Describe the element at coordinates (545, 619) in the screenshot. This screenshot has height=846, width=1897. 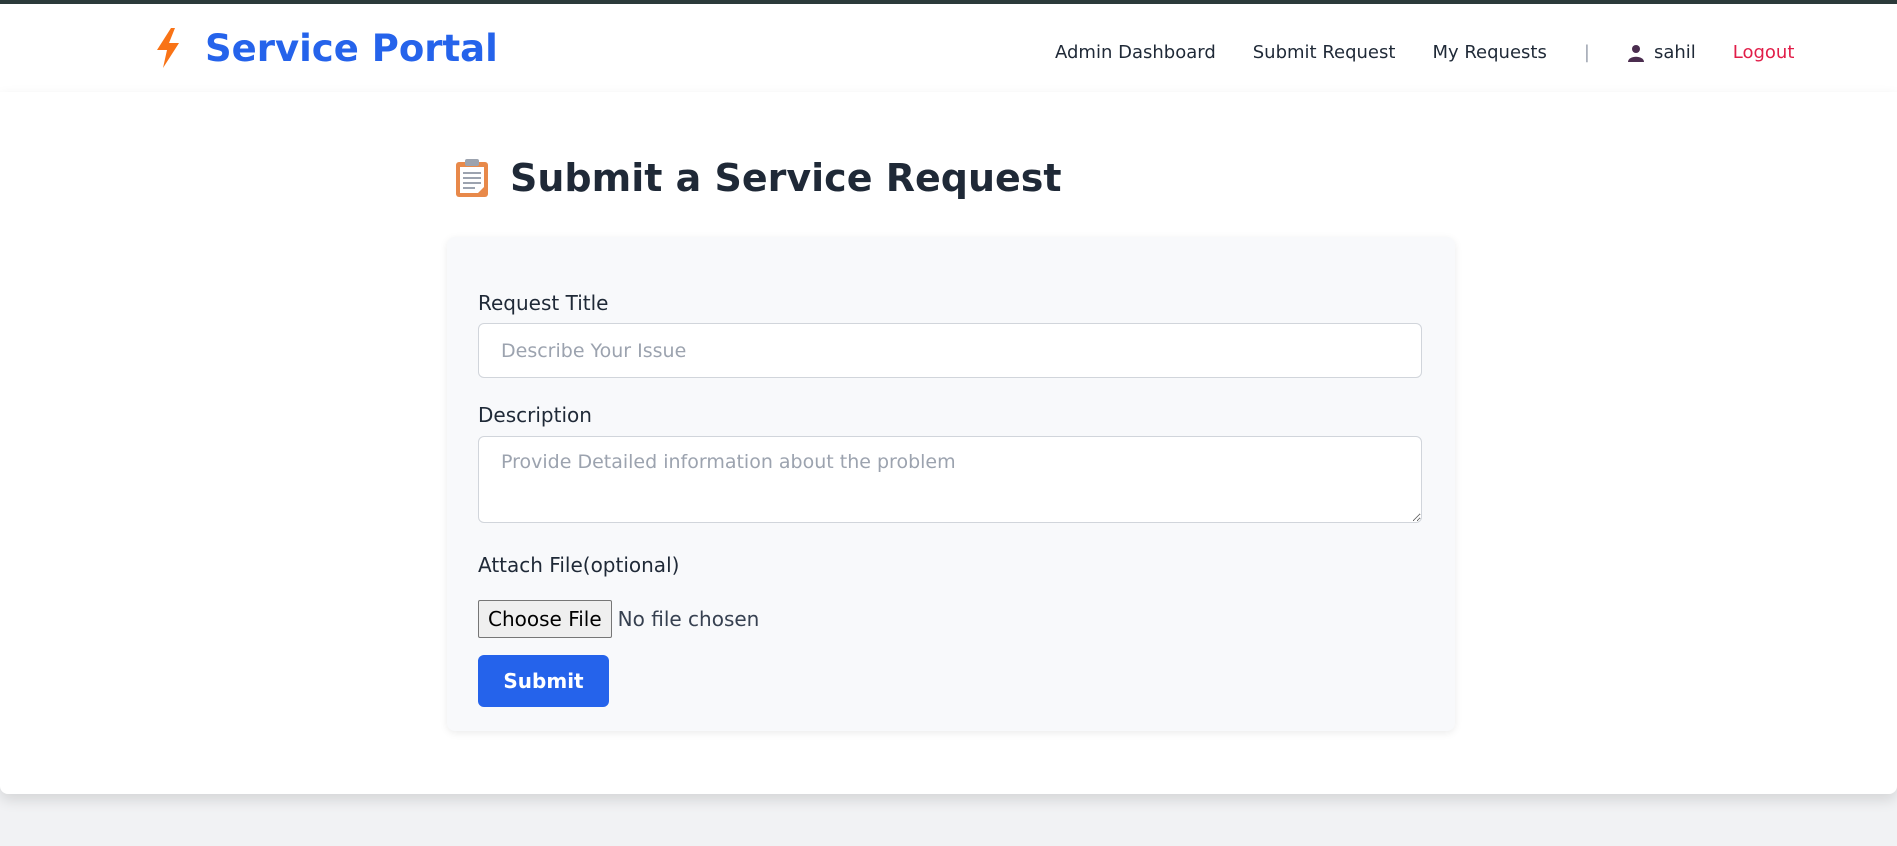
I see `choose-file-button: Choose File` at that location.